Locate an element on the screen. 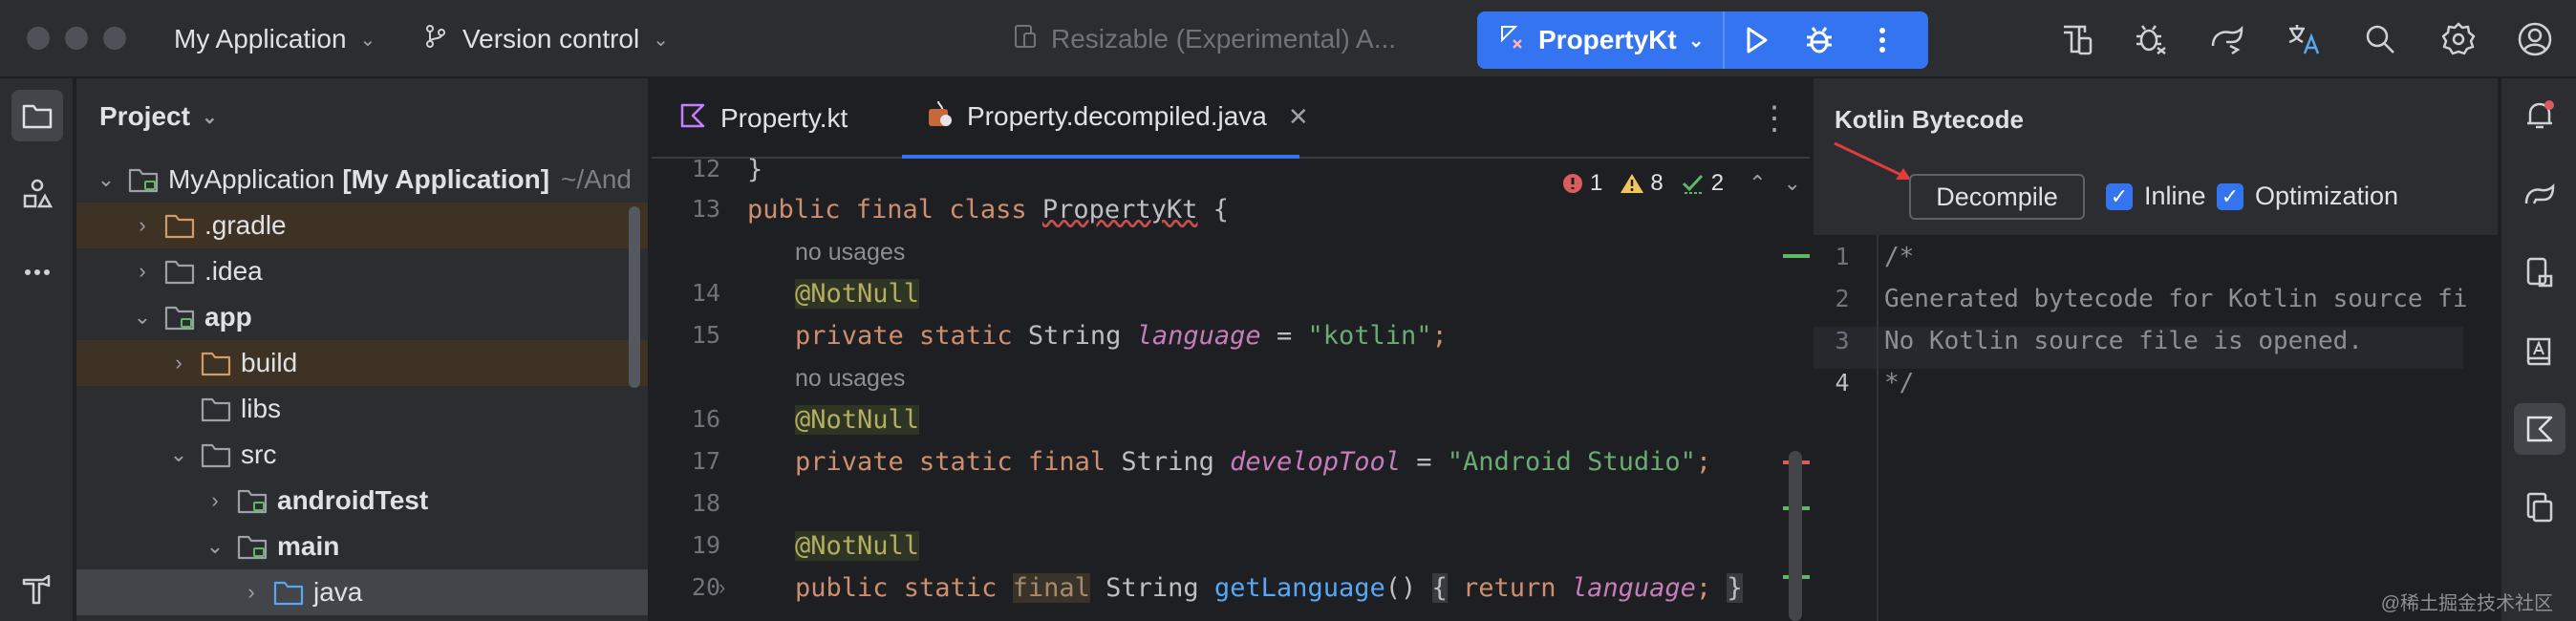 The image size is (2576, 621). more-actions-button is located at coordinates (1882, 40).